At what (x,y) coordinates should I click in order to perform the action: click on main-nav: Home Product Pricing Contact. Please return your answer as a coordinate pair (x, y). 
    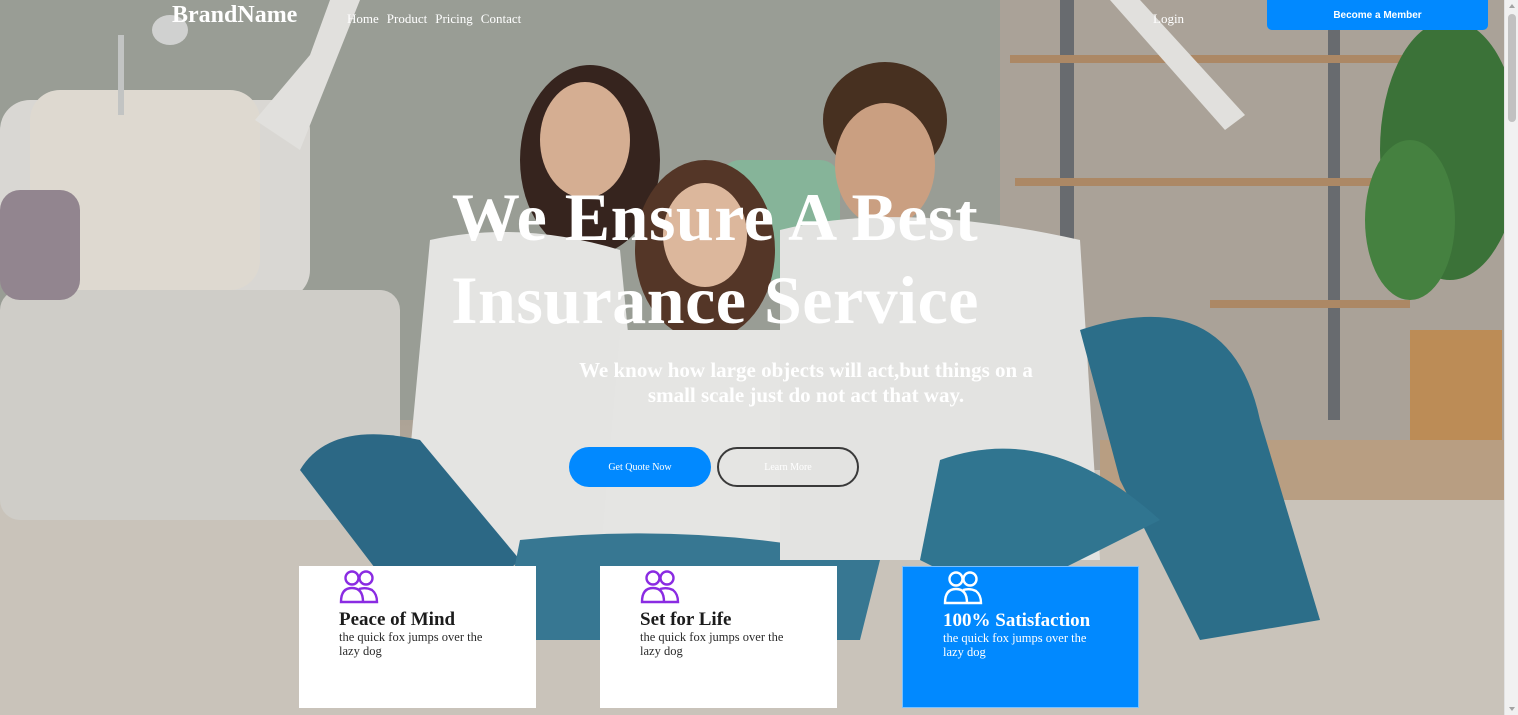
    Looking at the image, I should click on (434, 19).